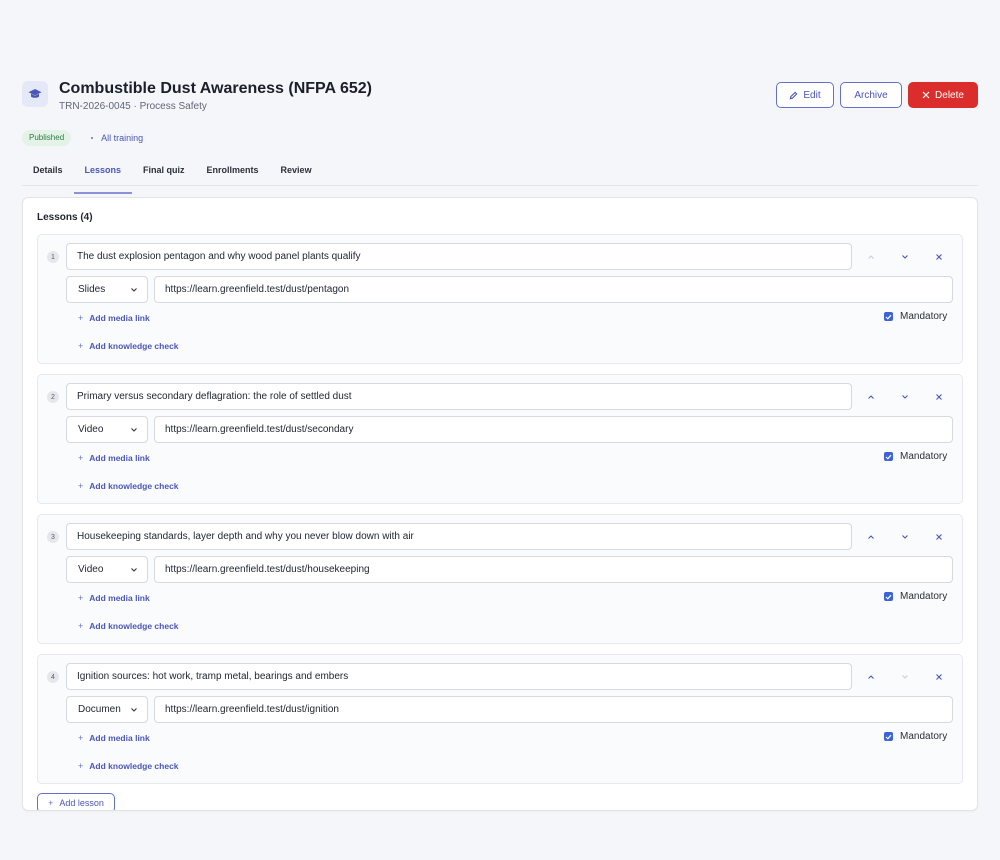 Image resolution: width=1000 pixels, height=860 pixels. What do you see at coordinates (47, 138) in the screenshot?
I see `status-badge: Published` at bounding box center [47, 138].